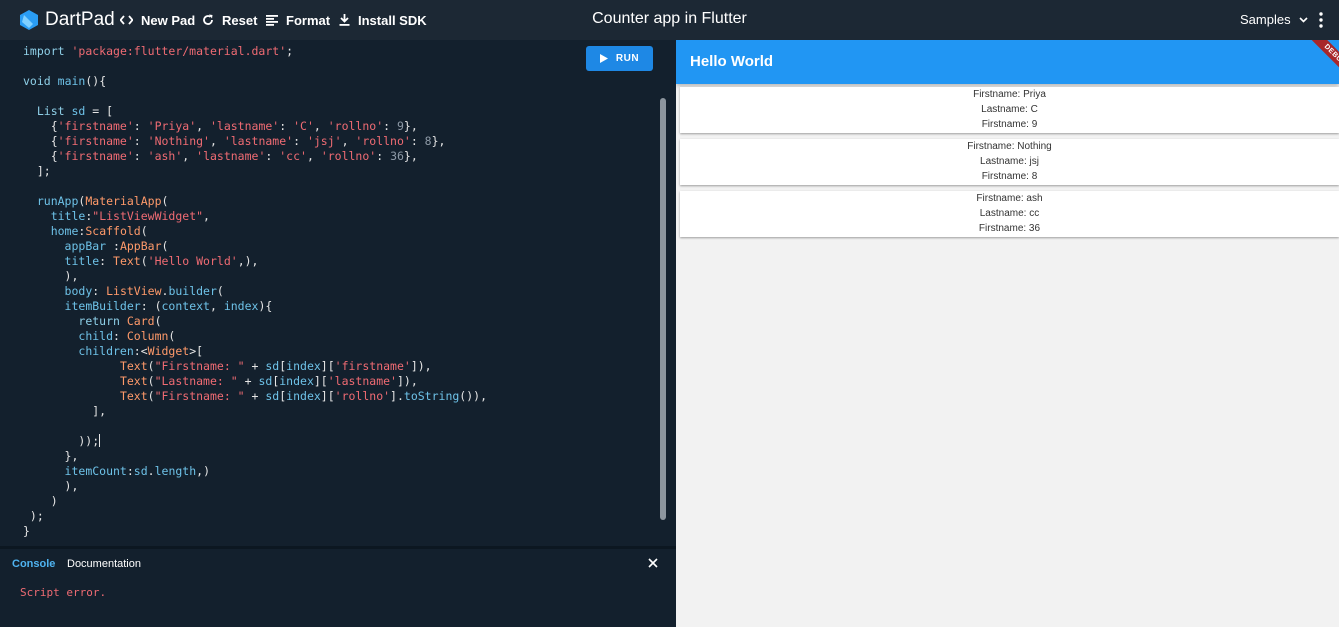 The image size is (1339, 627). What do you see at coordinates (255, 306) in the screenshot?
I see `code-line: itemBuilder: (context, index){` at bounding box center [255, 306].